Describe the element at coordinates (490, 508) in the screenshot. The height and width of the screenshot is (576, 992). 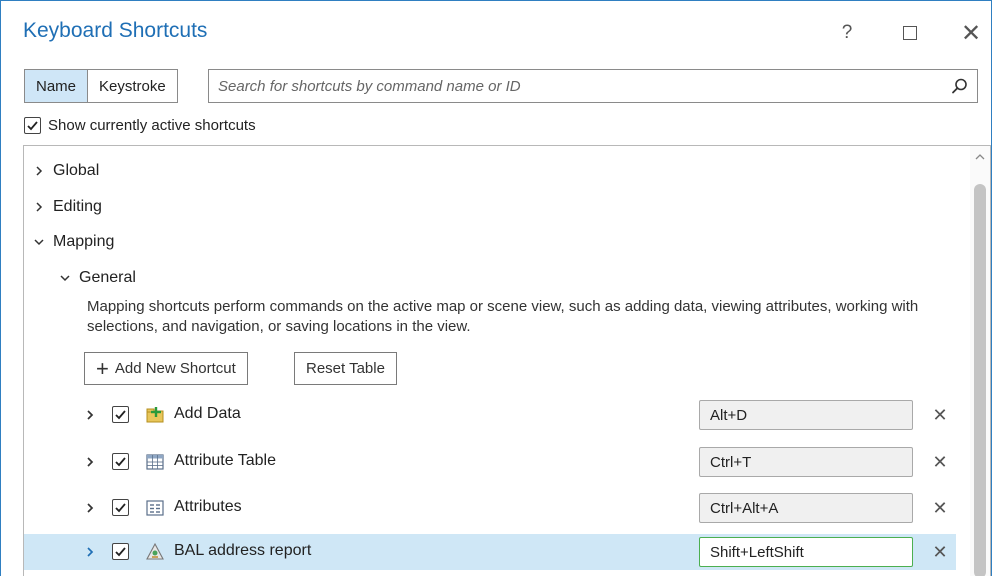
I see `shortcut-row: Attributes Ctrl+Alt+A ✕` at that location.